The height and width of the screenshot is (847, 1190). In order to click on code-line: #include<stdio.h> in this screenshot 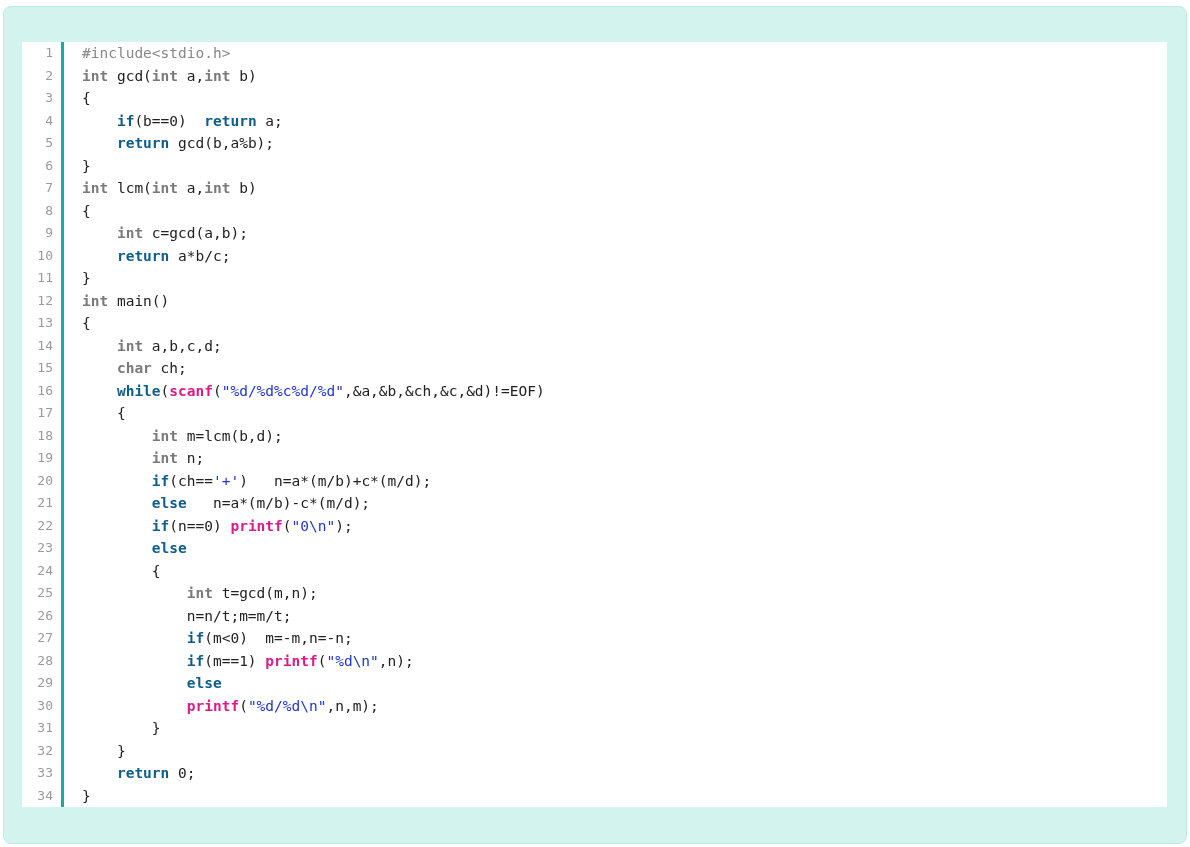, I will do `click(156, 53)`.